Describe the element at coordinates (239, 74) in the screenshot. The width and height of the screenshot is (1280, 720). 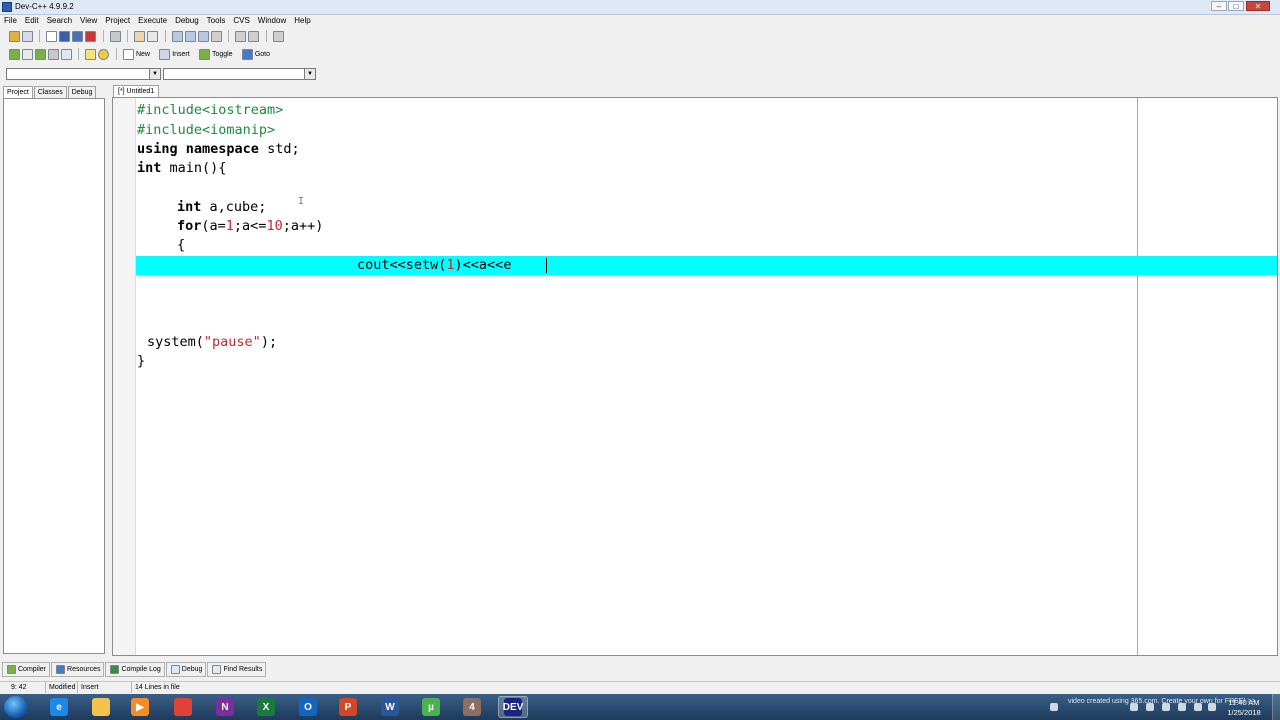
I see `member-combo: ▼` at that location.